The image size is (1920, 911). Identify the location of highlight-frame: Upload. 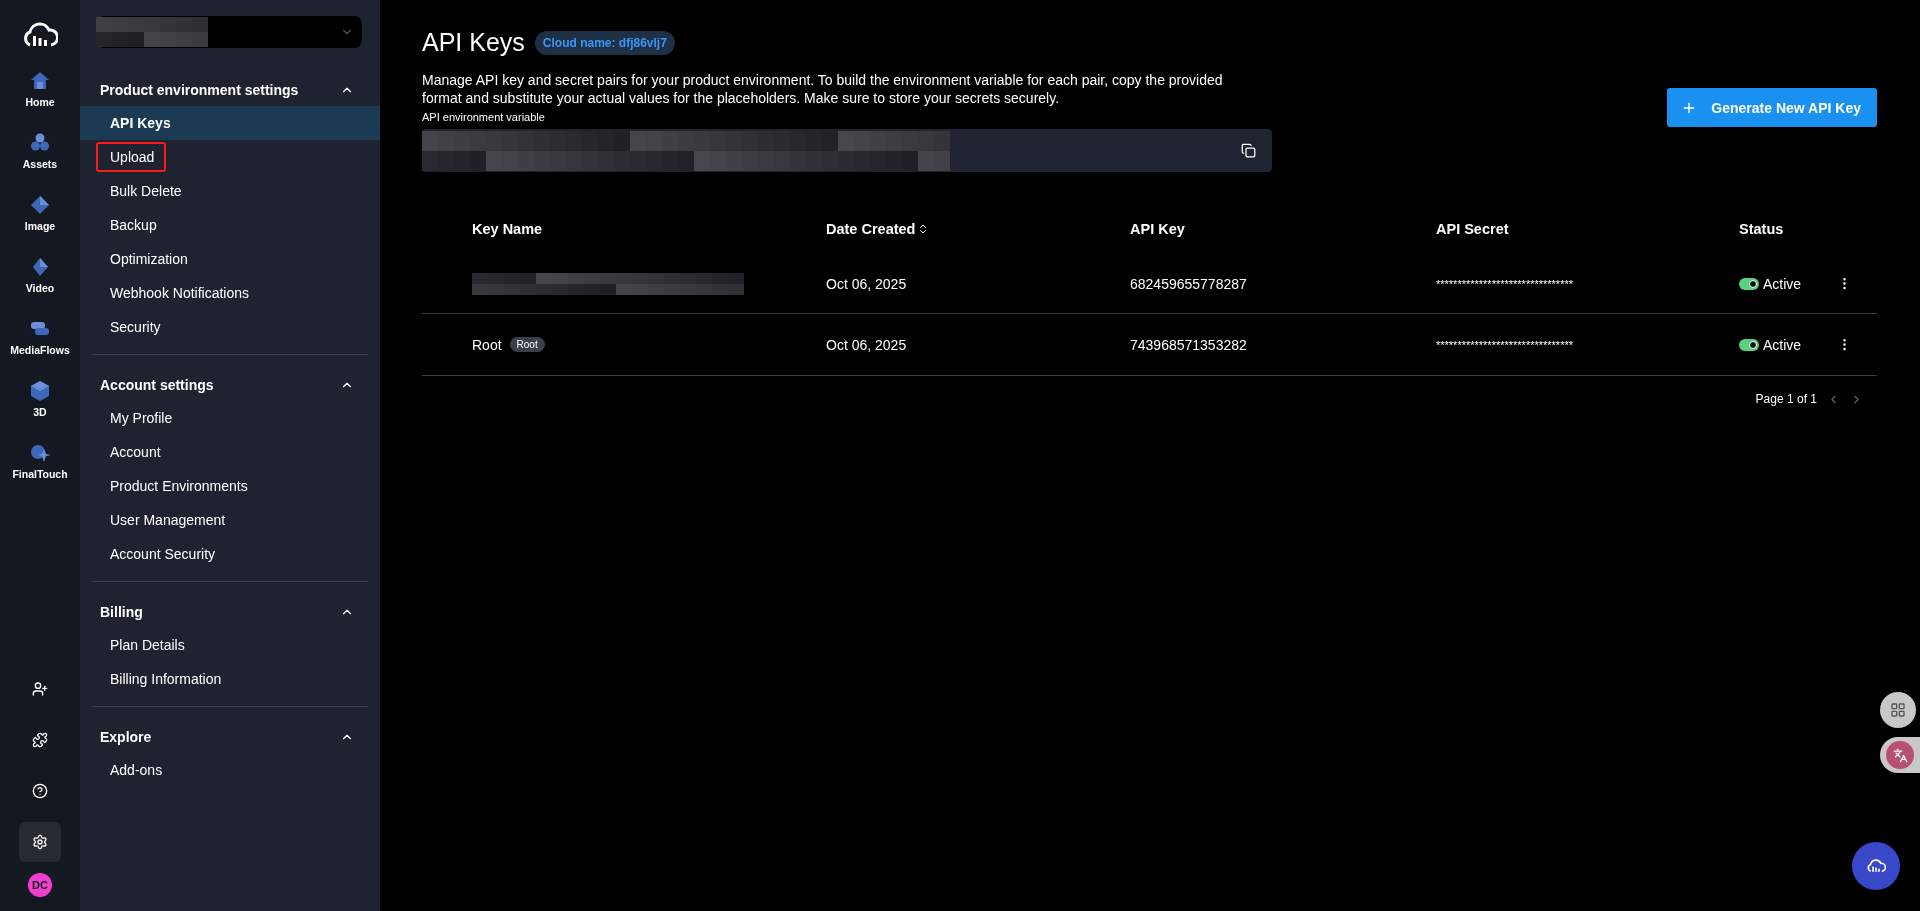
(131, 157).